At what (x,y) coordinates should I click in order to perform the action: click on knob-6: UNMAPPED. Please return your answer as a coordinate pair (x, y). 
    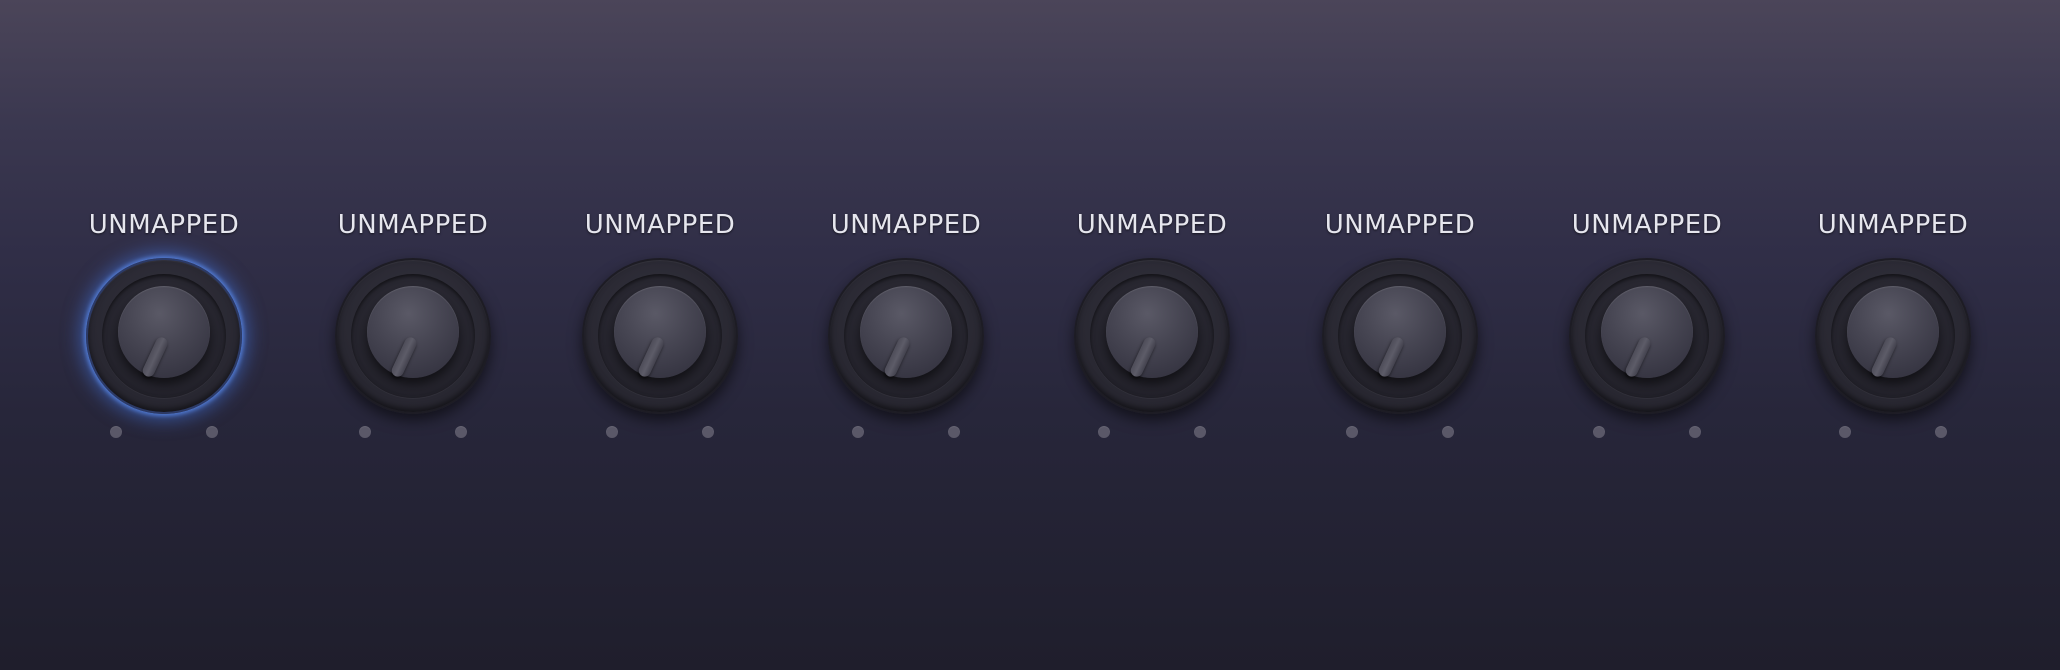
    Looking at the image, I should click on (1400, 325).